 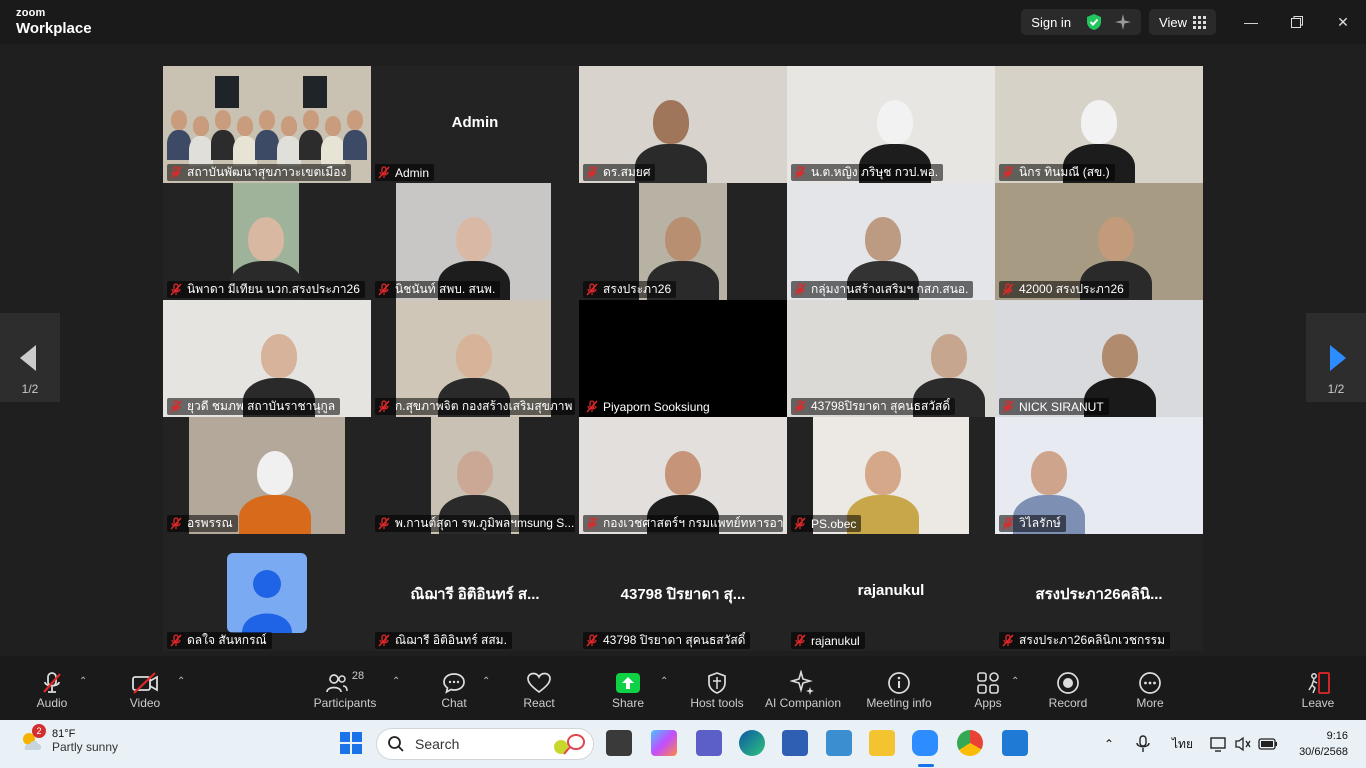 What do you see at coordinates (683, 241) in the screenshot?
I see `participant-tile: สรงประภา26` at bounding box center [683, 241].